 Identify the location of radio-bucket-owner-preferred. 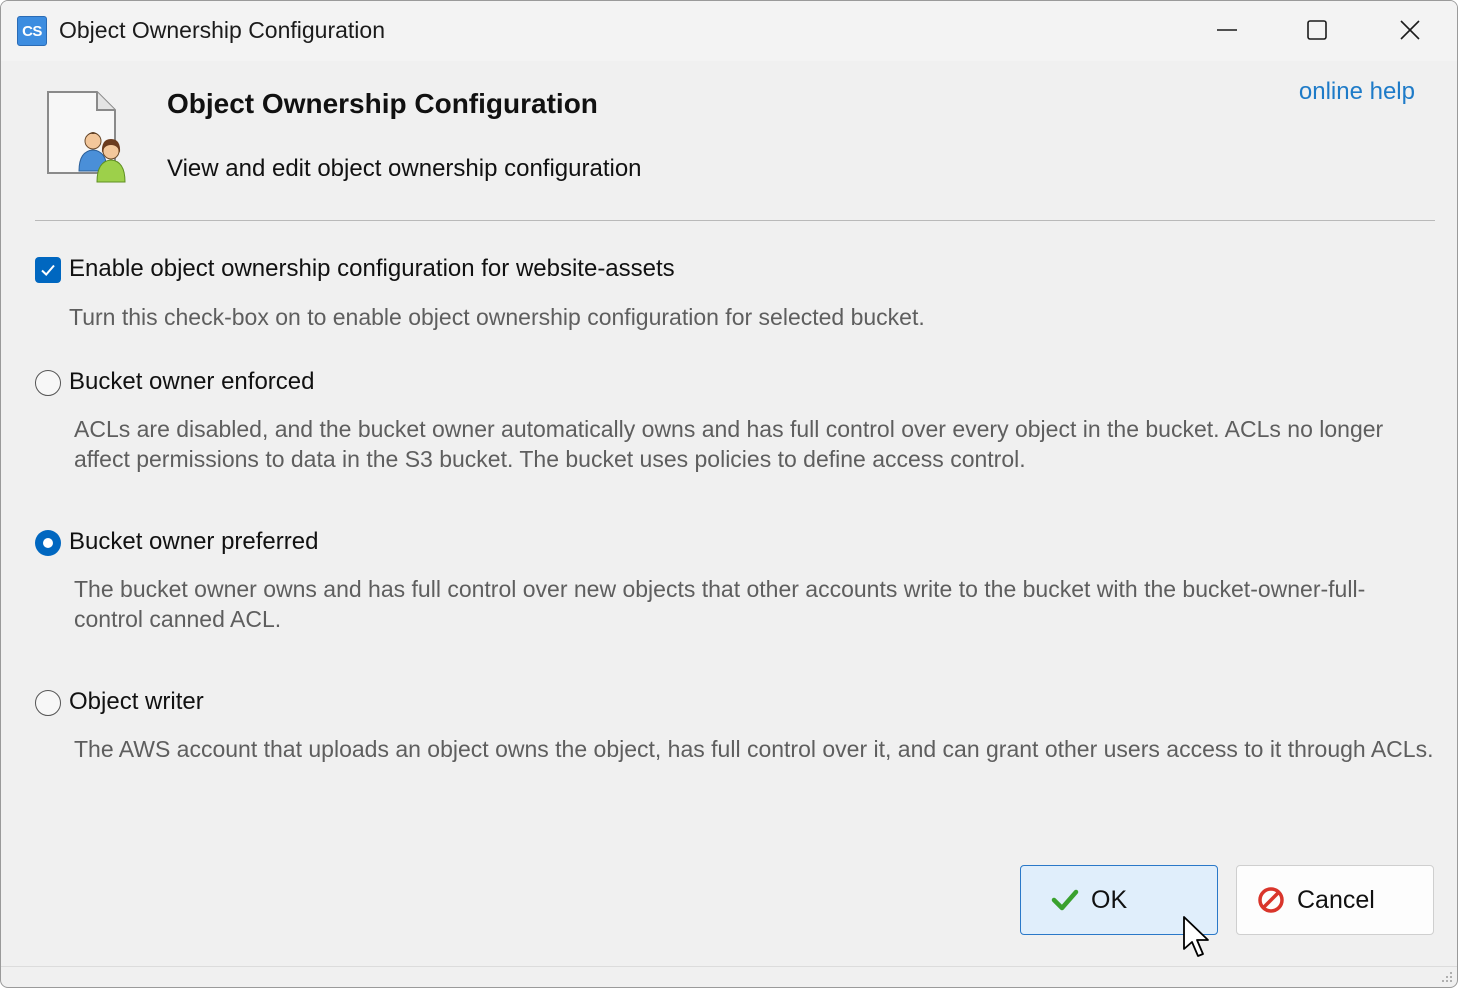
(48, 543).